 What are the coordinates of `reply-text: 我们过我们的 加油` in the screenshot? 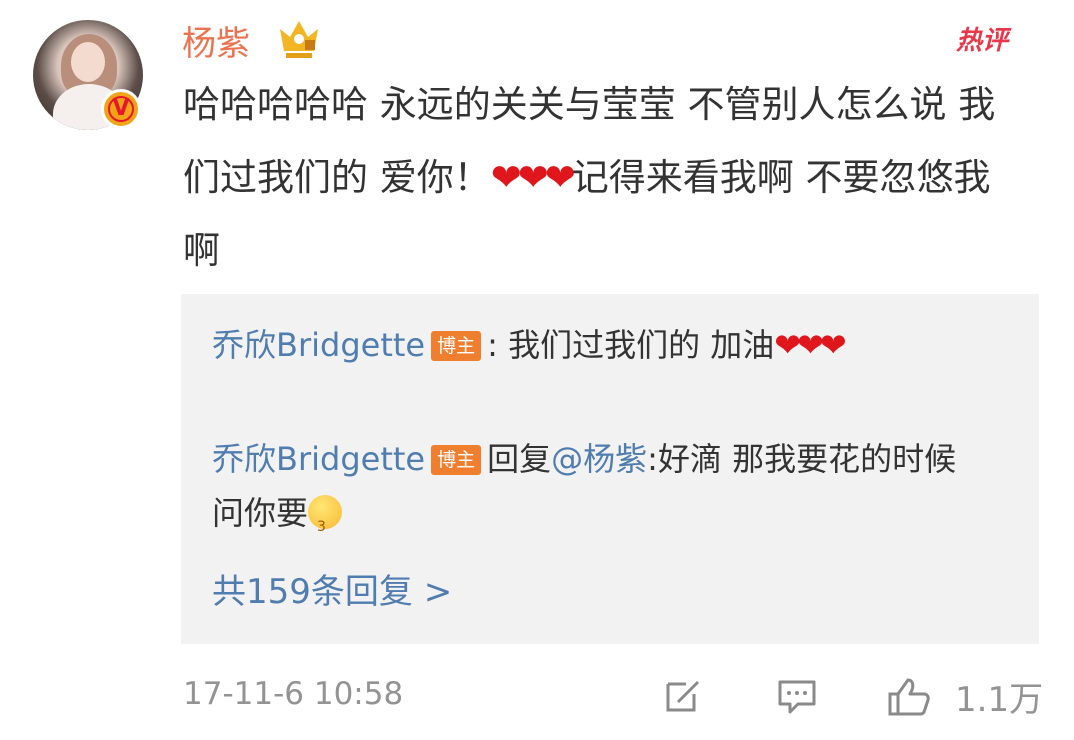 It's located at (636, 345).